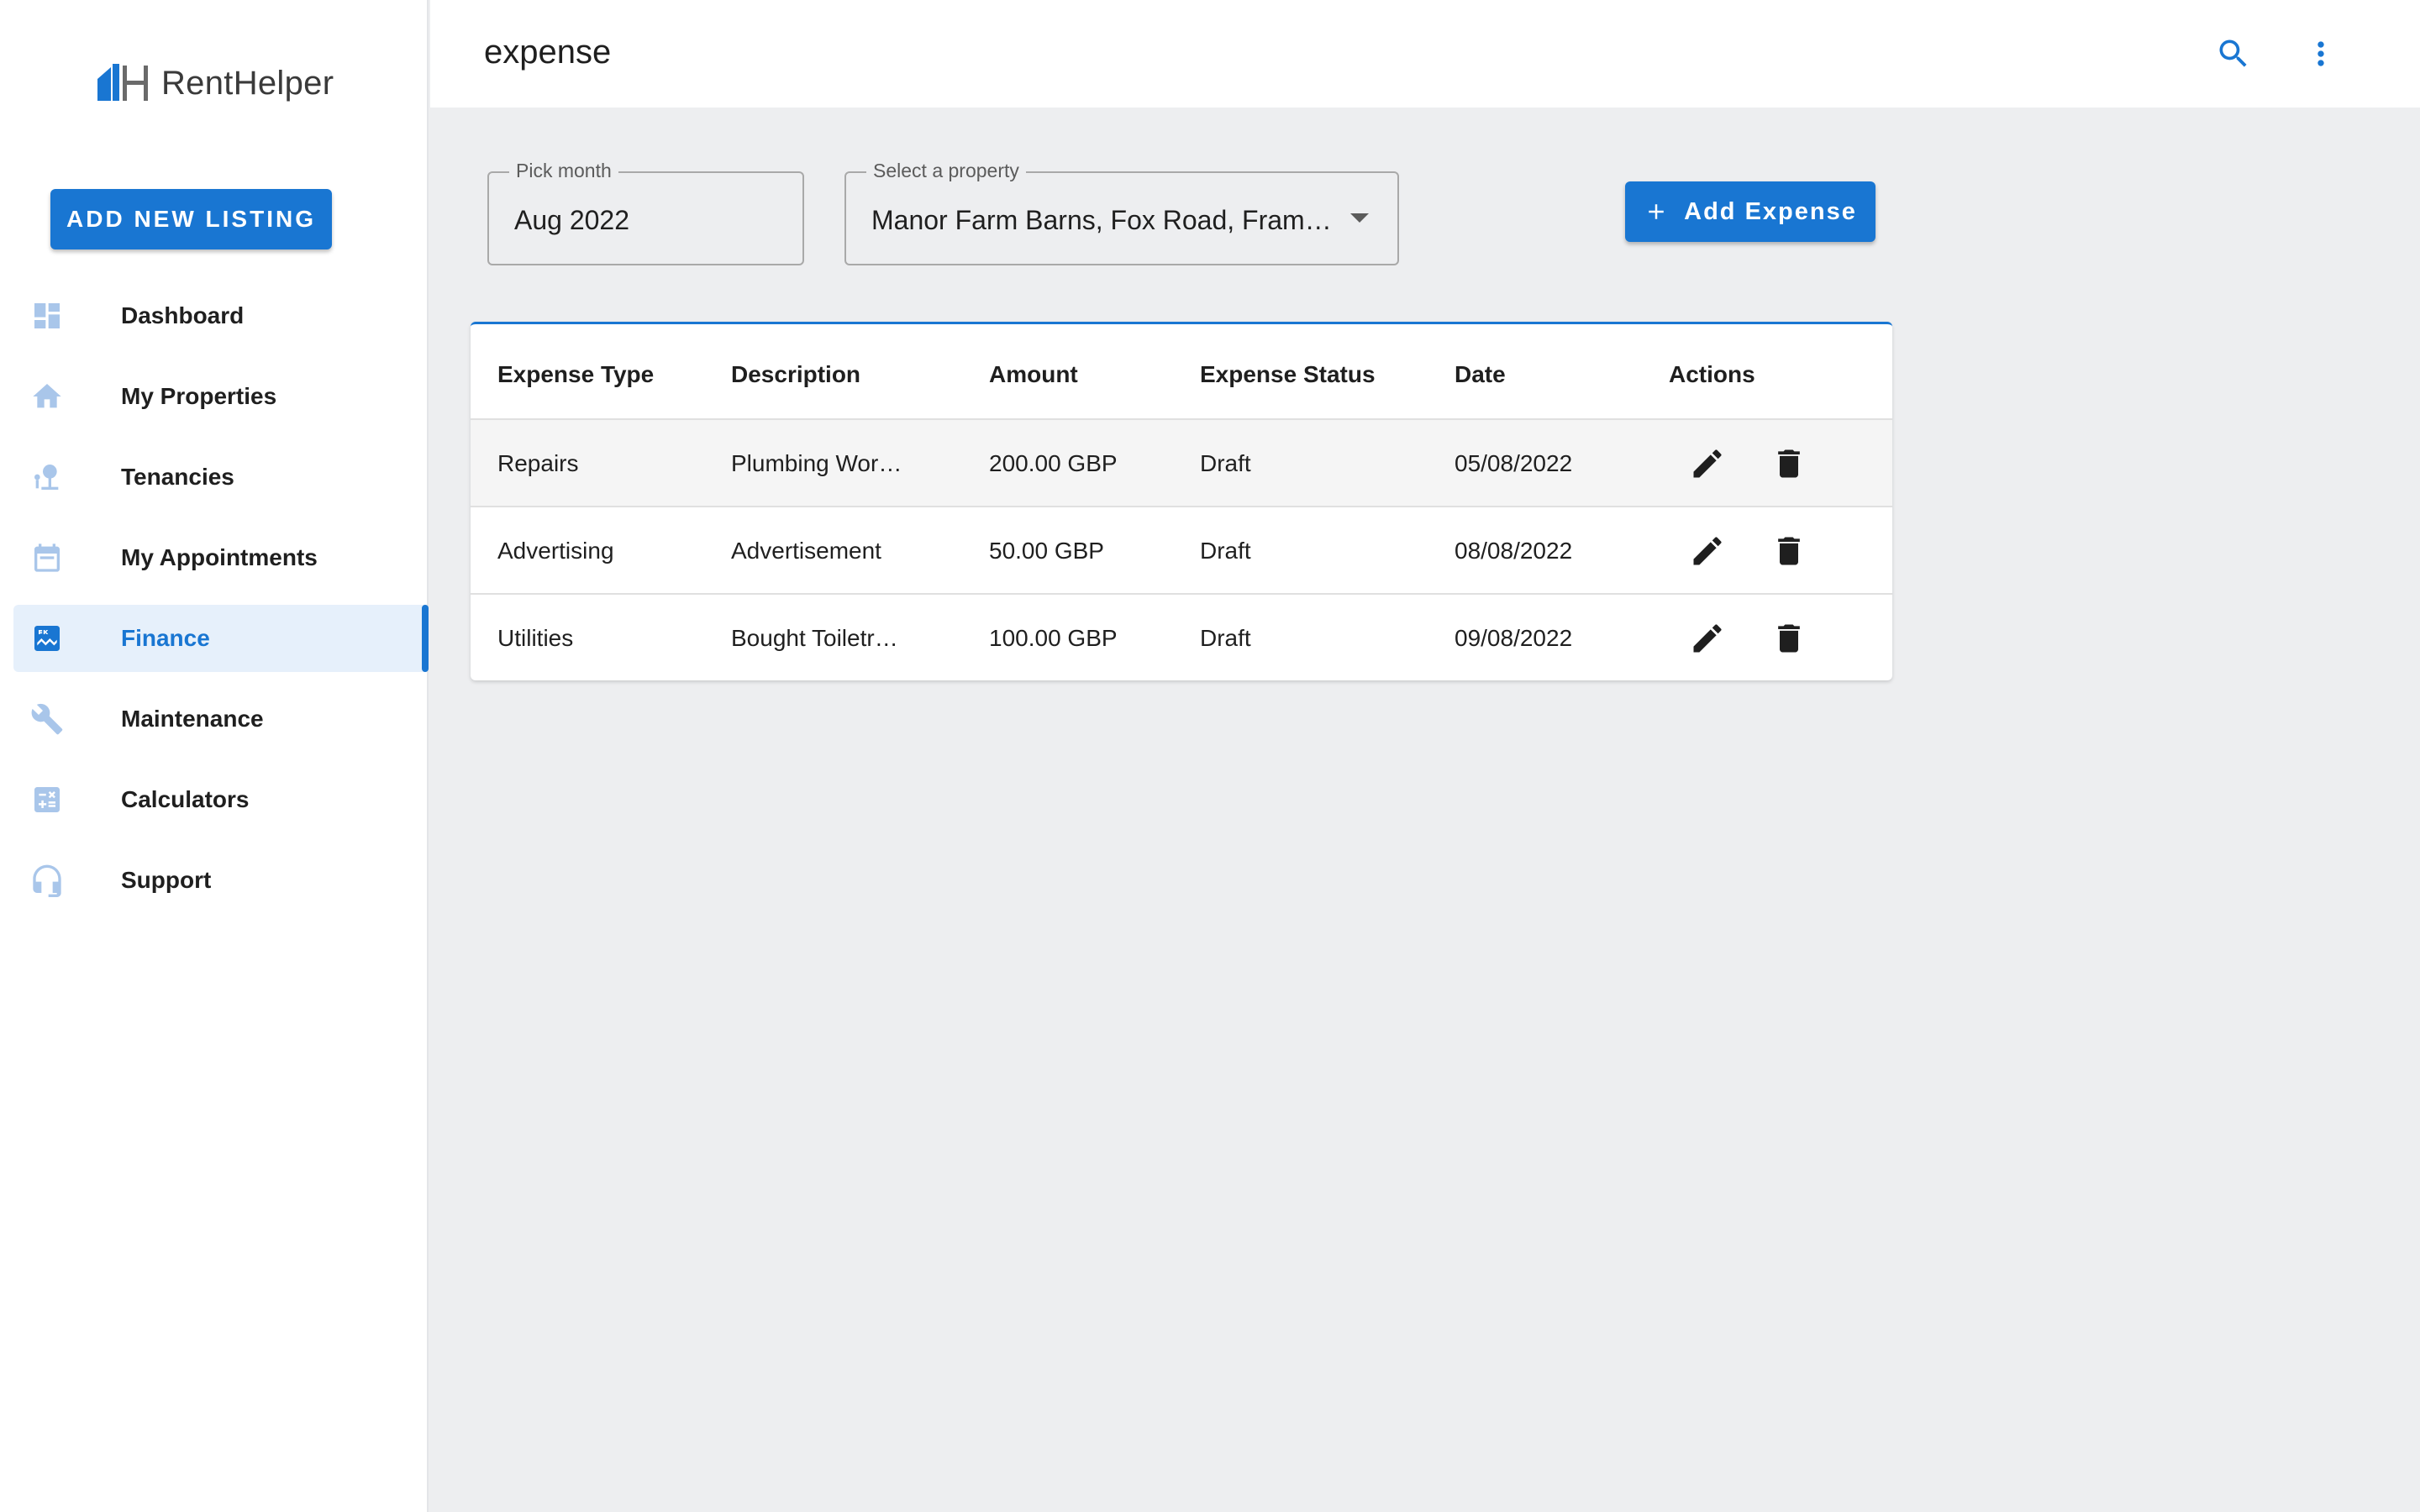 The height and width of the screenshot is (1512, 2420). I want to click on dashboard-icon, so click(47, 316).